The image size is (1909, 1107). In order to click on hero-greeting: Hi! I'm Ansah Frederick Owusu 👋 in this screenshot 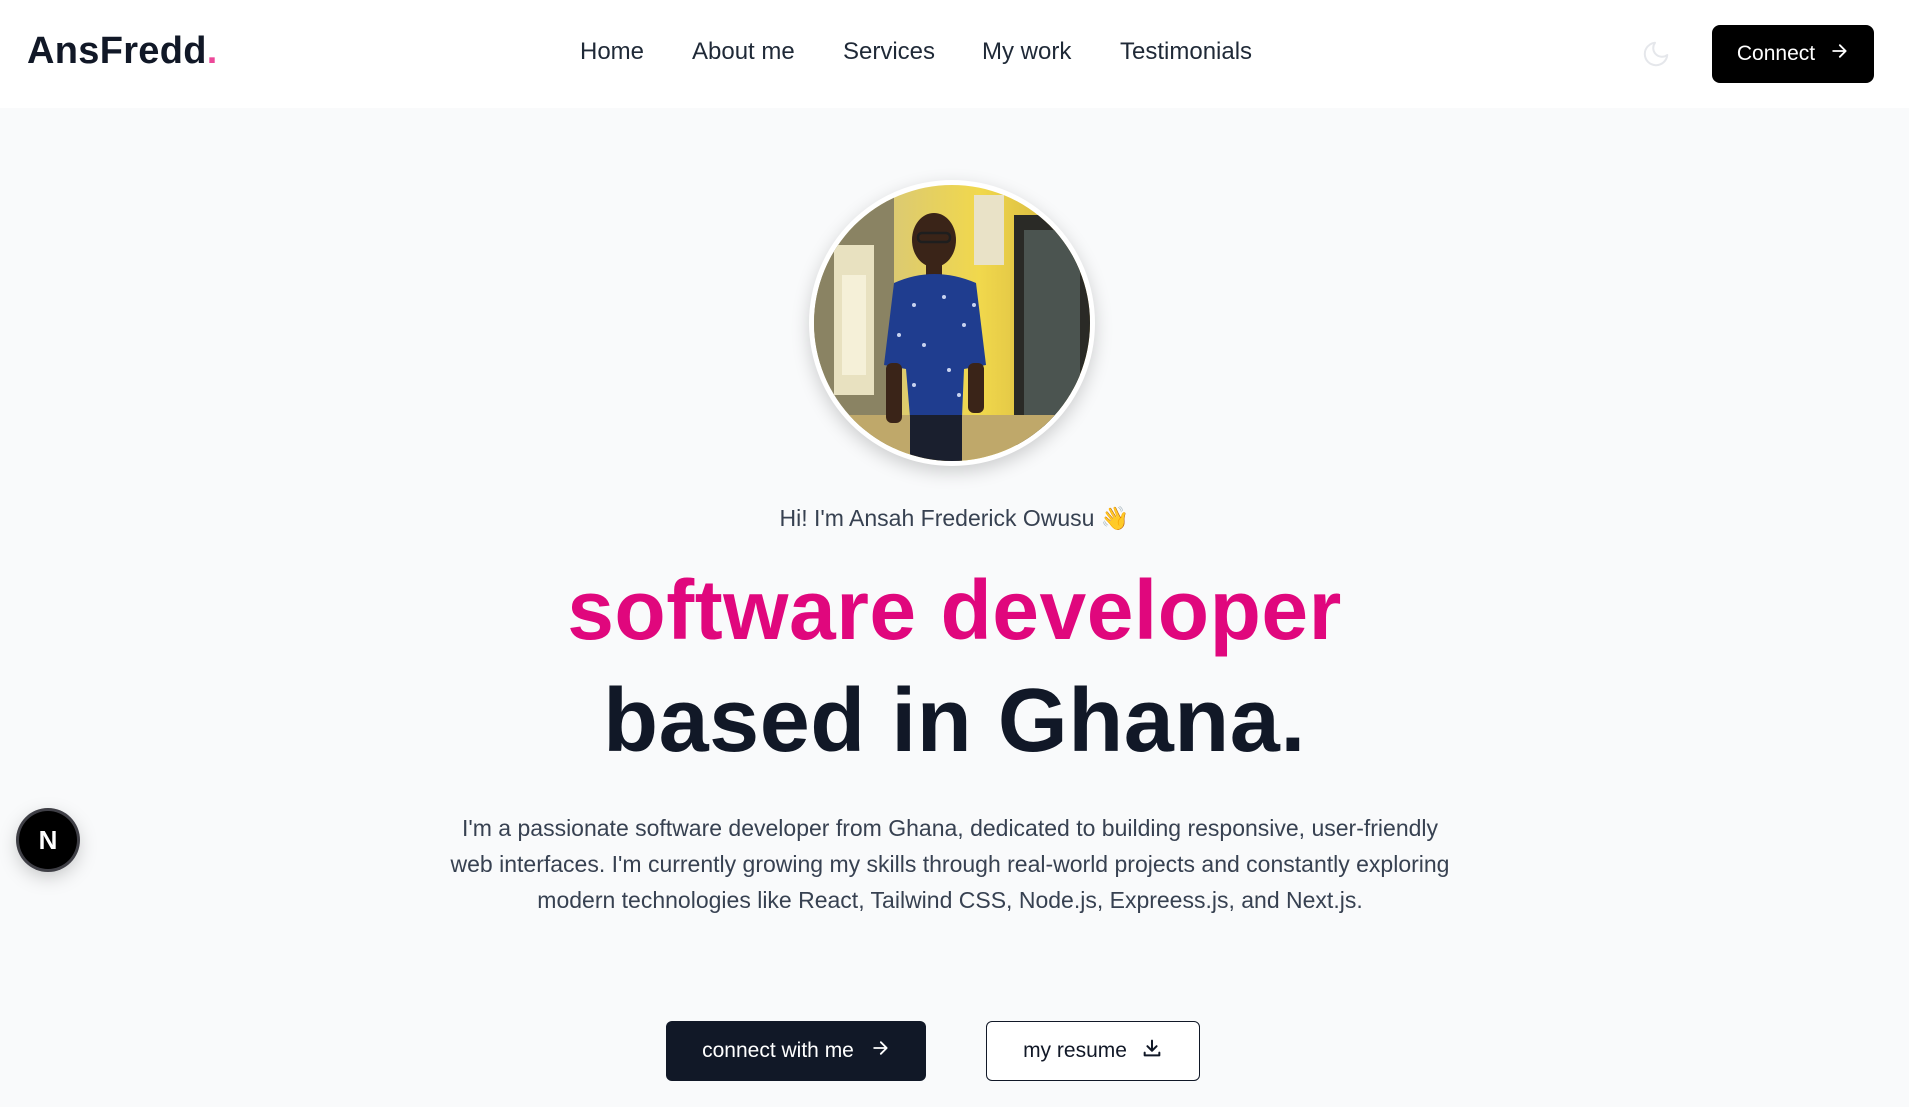, I will do `click(954, 518)`.